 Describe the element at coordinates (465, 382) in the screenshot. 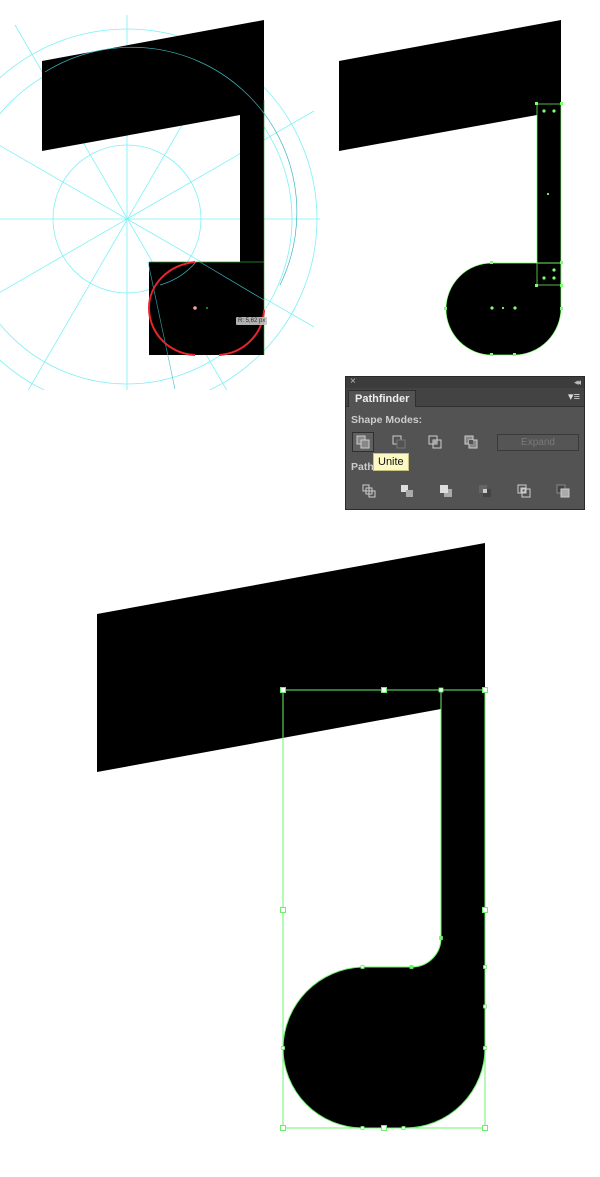

I see `panel-titlebar: × ◂◂` at that location.